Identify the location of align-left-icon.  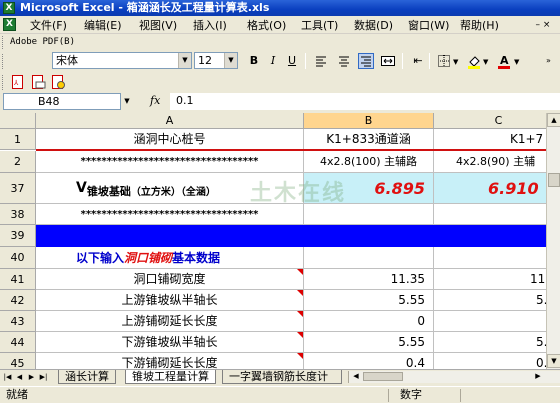
(321, 61).